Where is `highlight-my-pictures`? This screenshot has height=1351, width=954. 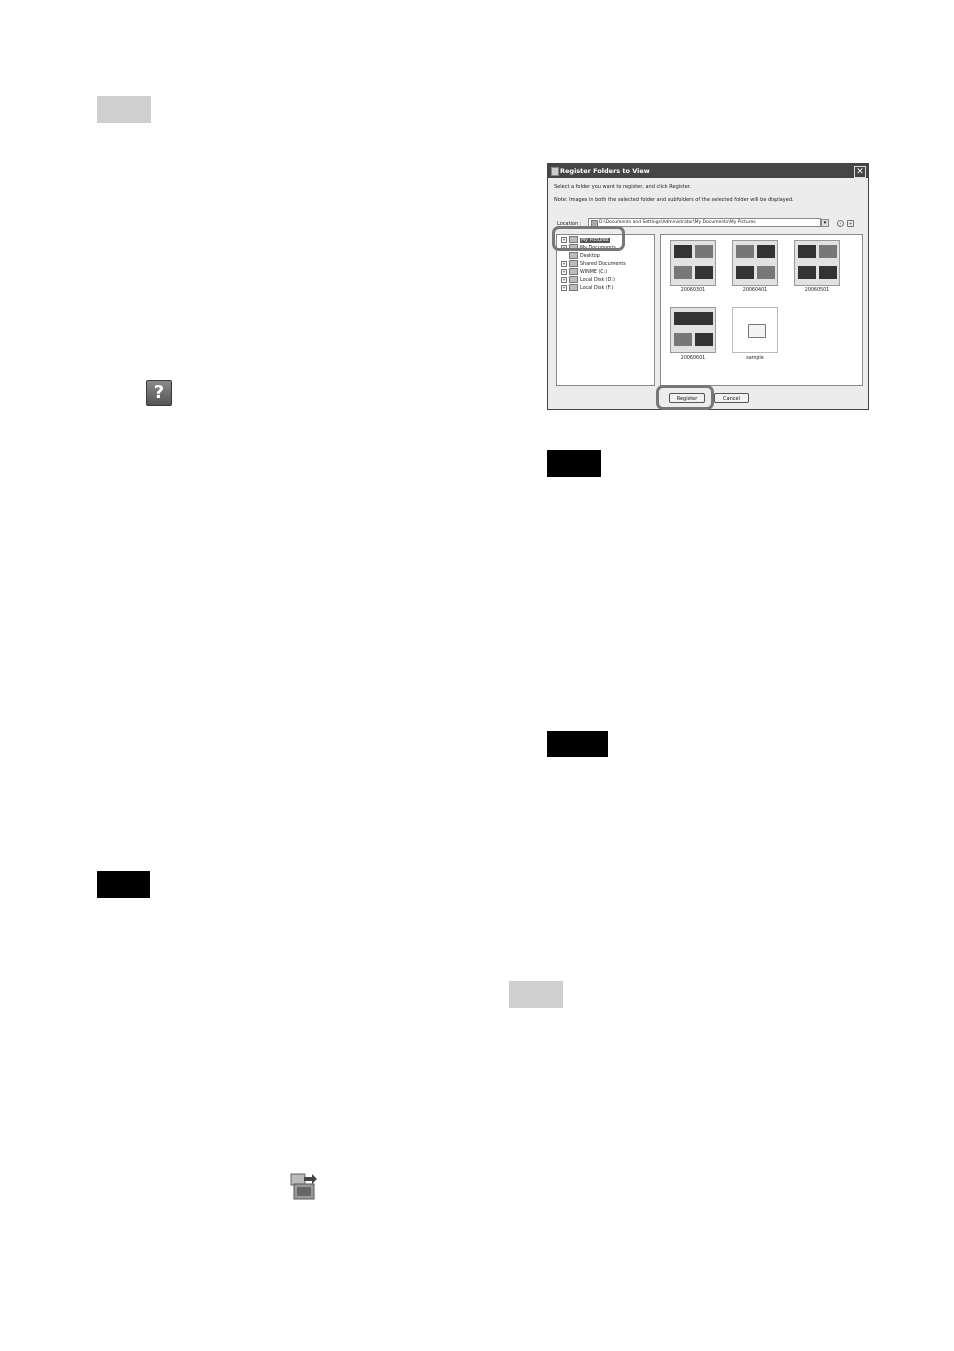
highlight-my-pictures is located at coordinates (588, 238).